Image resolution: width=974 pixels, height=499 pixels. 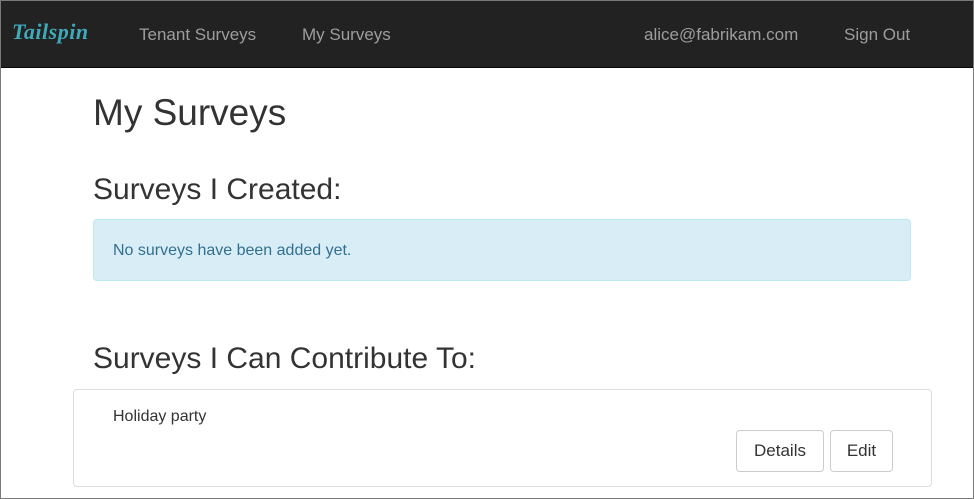 I want to click on page-title: My Surveys, so click(x=190, y=112).